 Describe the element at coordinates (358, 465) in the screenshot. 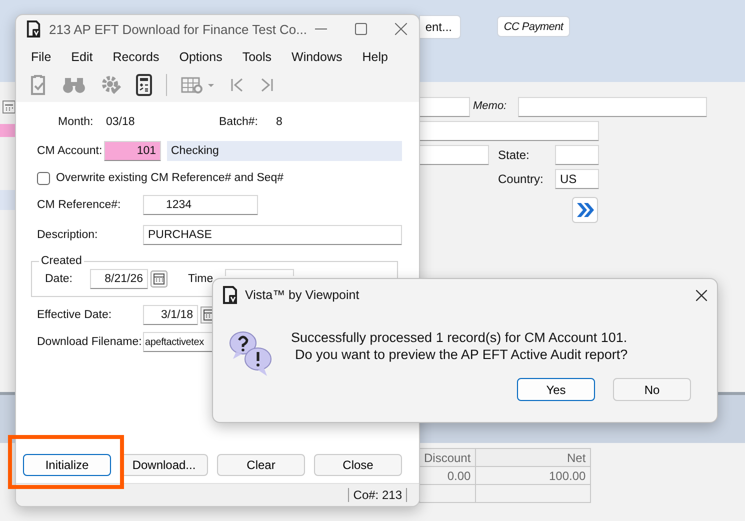

I see `close-button: Close` at that location.